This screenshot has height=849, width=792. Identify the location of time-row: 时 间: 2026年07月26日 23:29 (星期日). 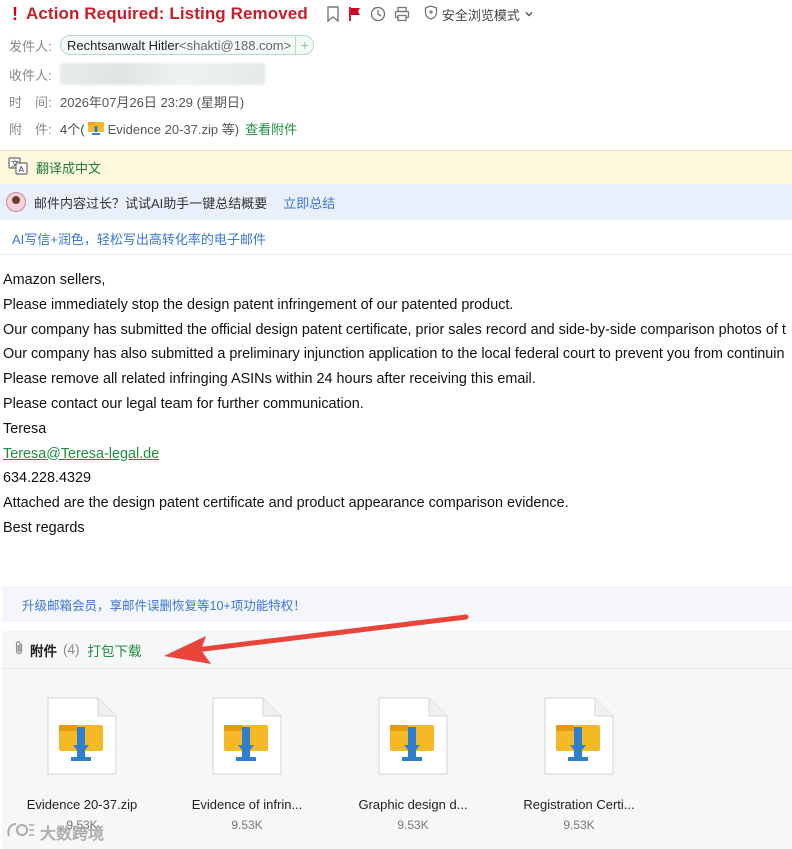
(126, 101).